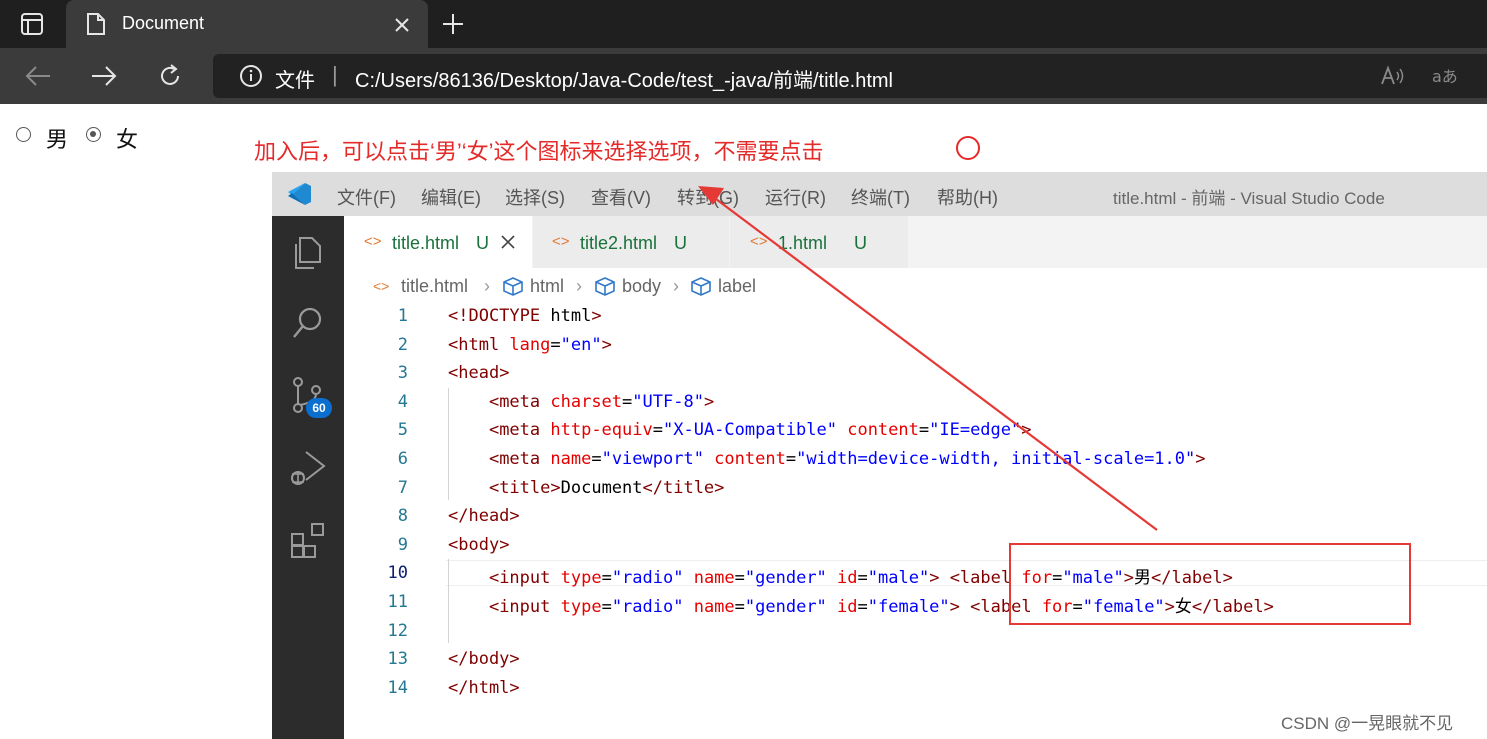  Describe the element at coordinates (530, 345) in the screenshot. I see `code-line: <html lang="en">` at that location.